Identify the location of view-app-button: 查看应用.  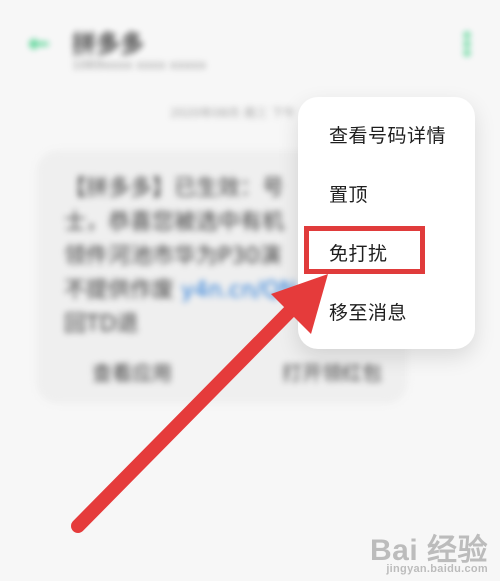
(132, 371).